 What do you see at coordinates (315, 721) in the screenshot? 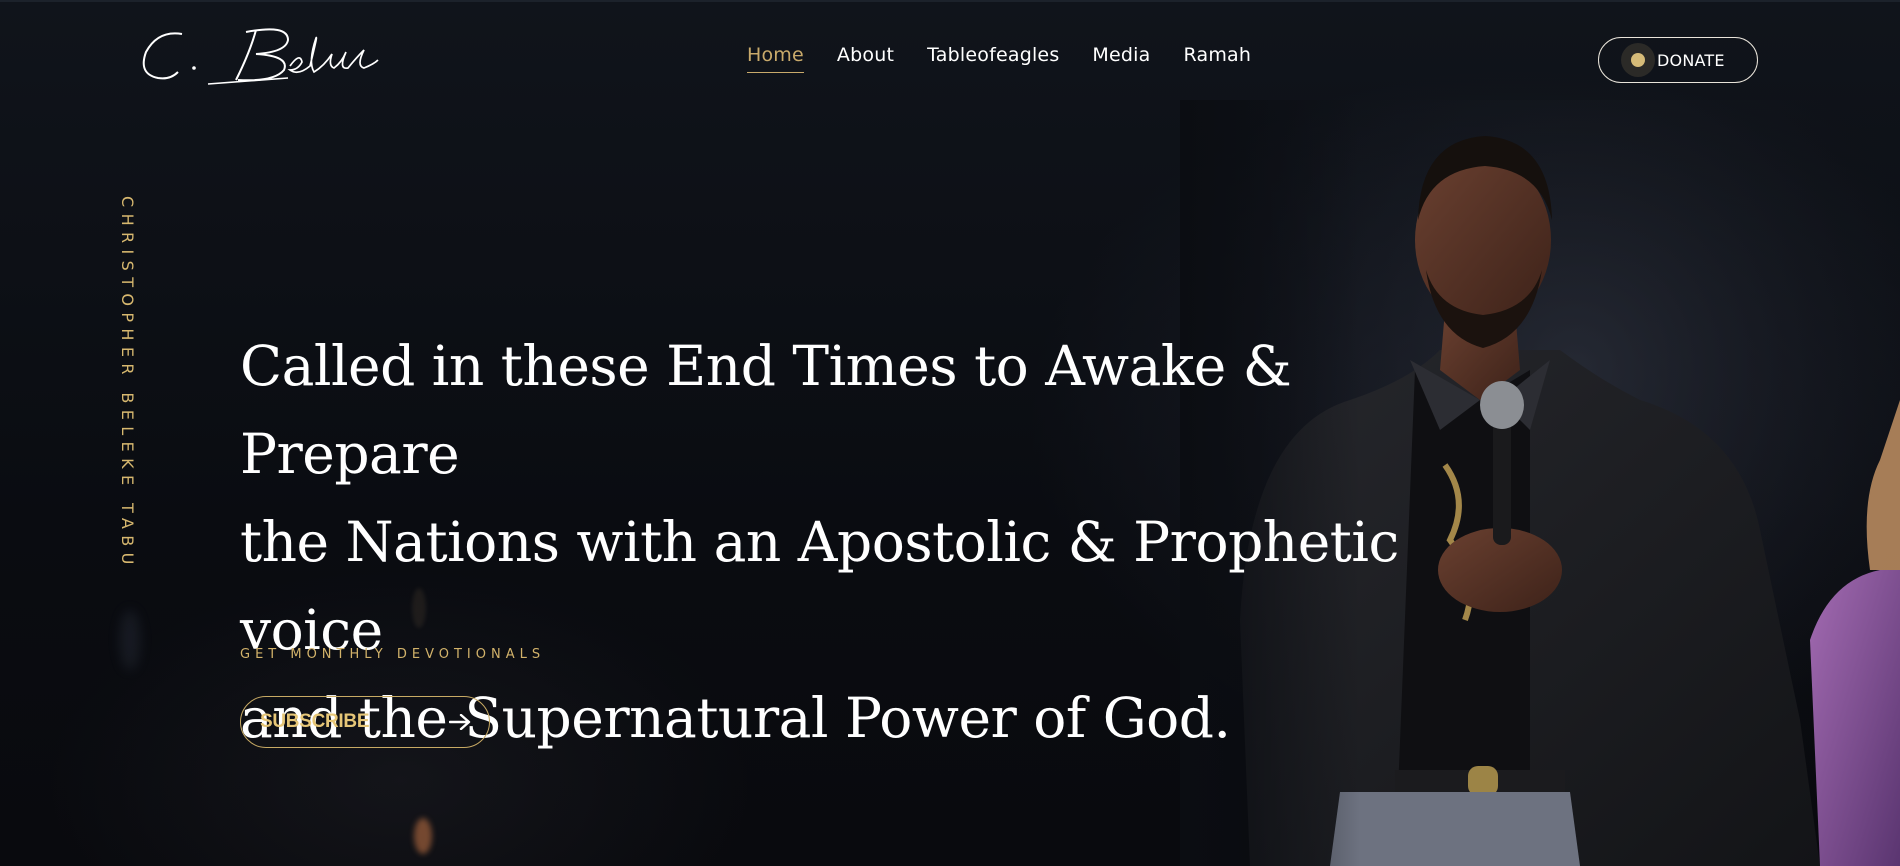
I see `subscribe-label: SUBSCRIBE` at bounding box center [315, 721].